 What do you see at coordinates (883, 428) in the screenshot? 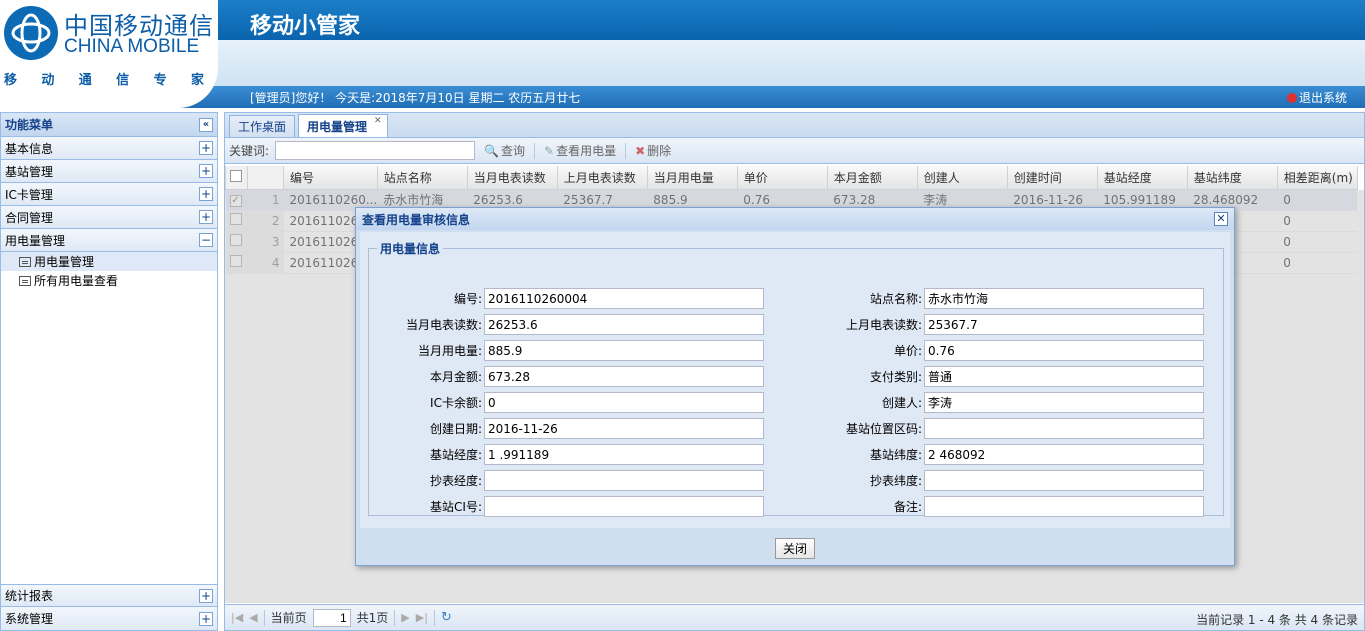
I see `field-label: 基站位置区码:` at bounding box center [883, 428].